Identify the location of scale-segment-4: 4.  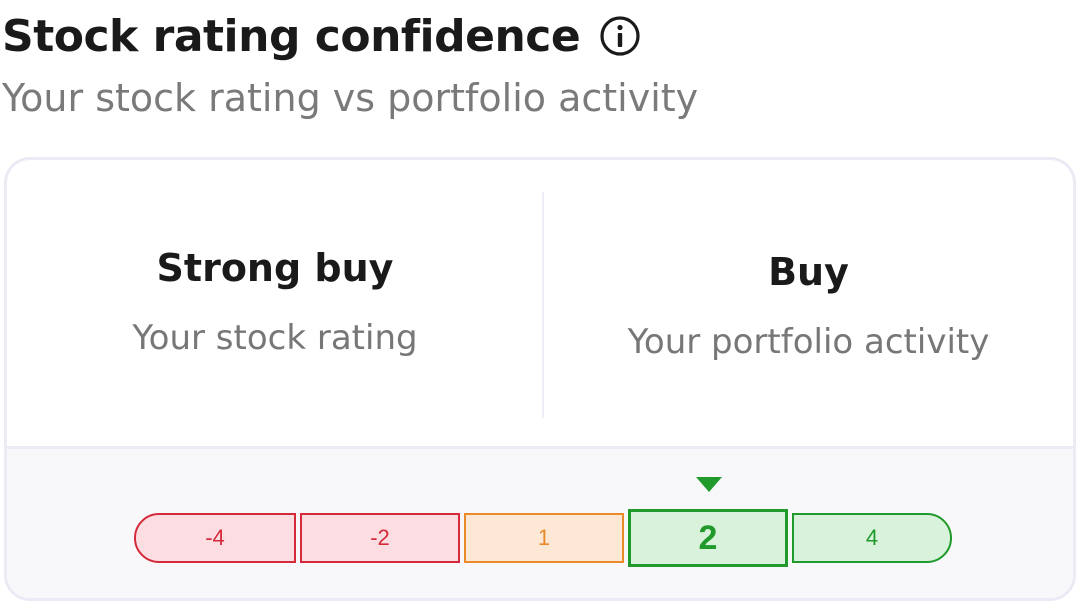
(872, 538).